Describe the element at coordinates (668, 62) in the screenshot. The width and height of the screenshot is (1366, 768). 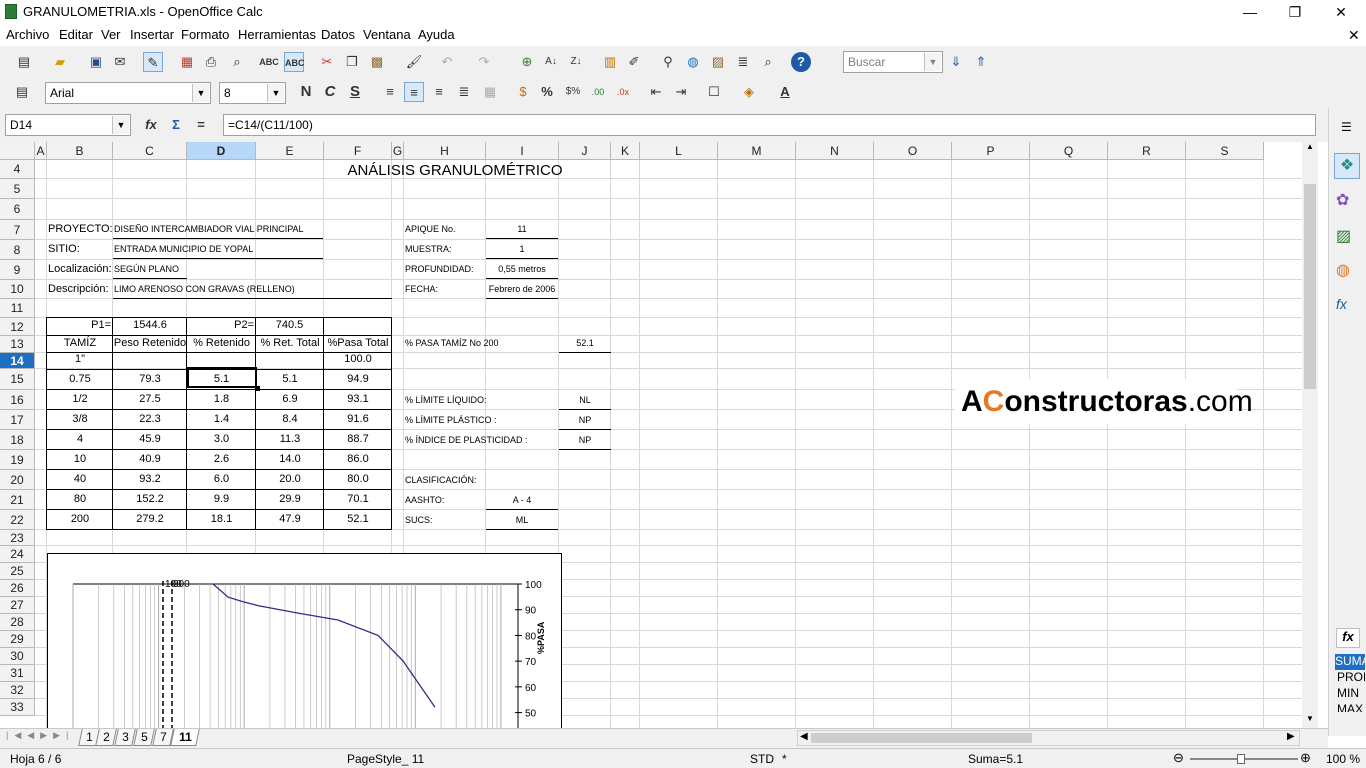
I see `find-replace-icon: ⚲` at that location.